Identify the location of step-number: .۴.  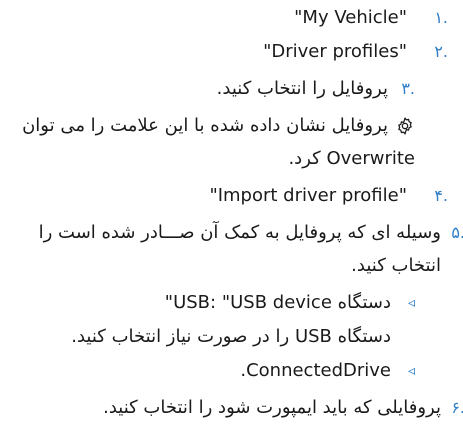
(441, 195).